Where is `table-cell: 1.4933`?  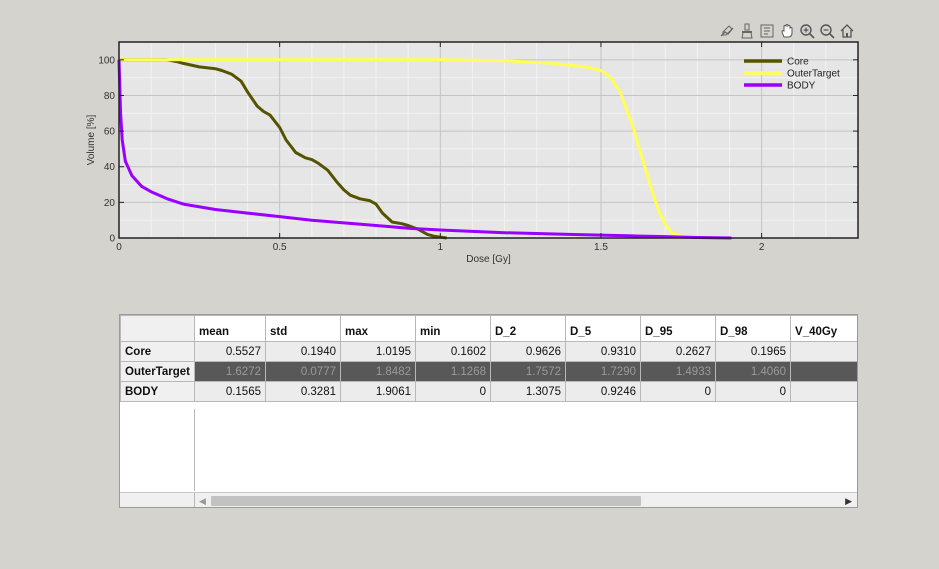 table-cell: 1.4933 is located at coordinates (678, 371).